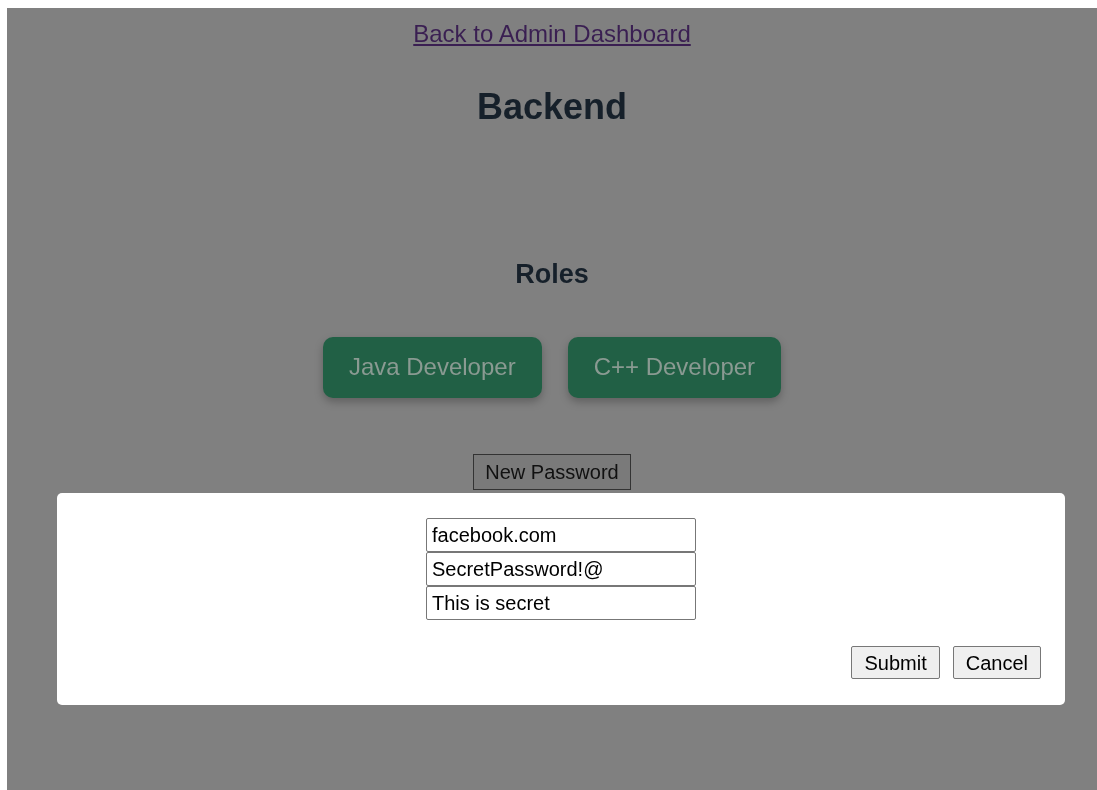 This screenshot has width=1097, height=790. What do you see at coordinates (996, 662) in the screenshot?
I see `cancel-button: Cancel` at bounding box center [996, 662].